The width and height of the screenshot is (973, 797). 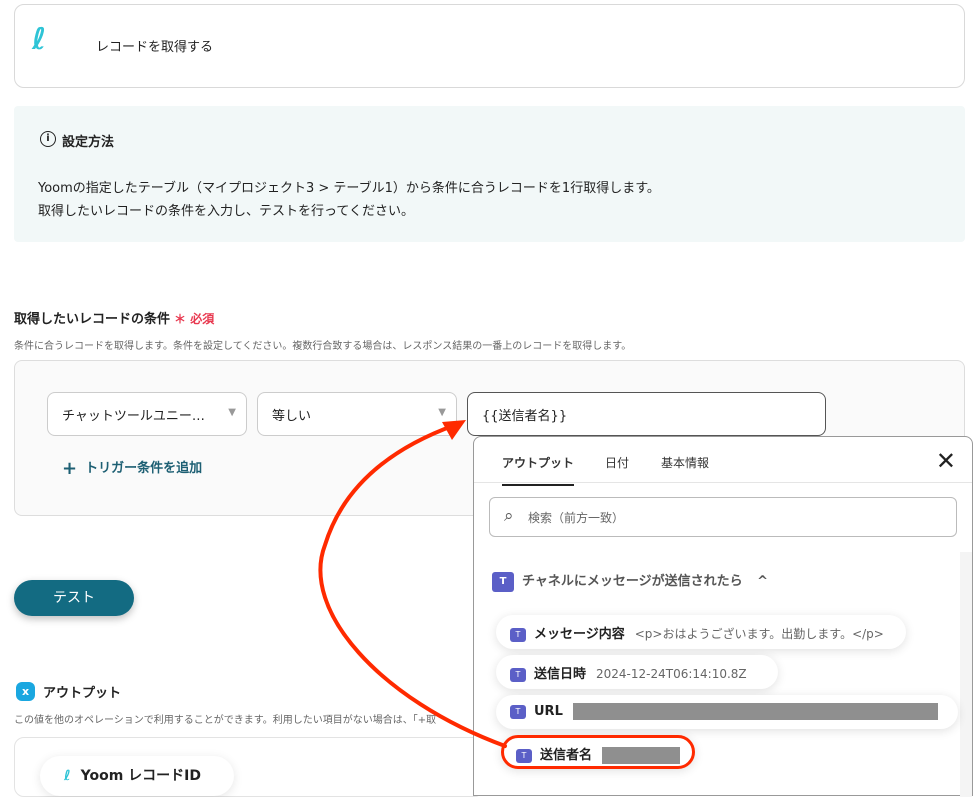 I want to click on annotation-arrow, so click(x=412, y=584).